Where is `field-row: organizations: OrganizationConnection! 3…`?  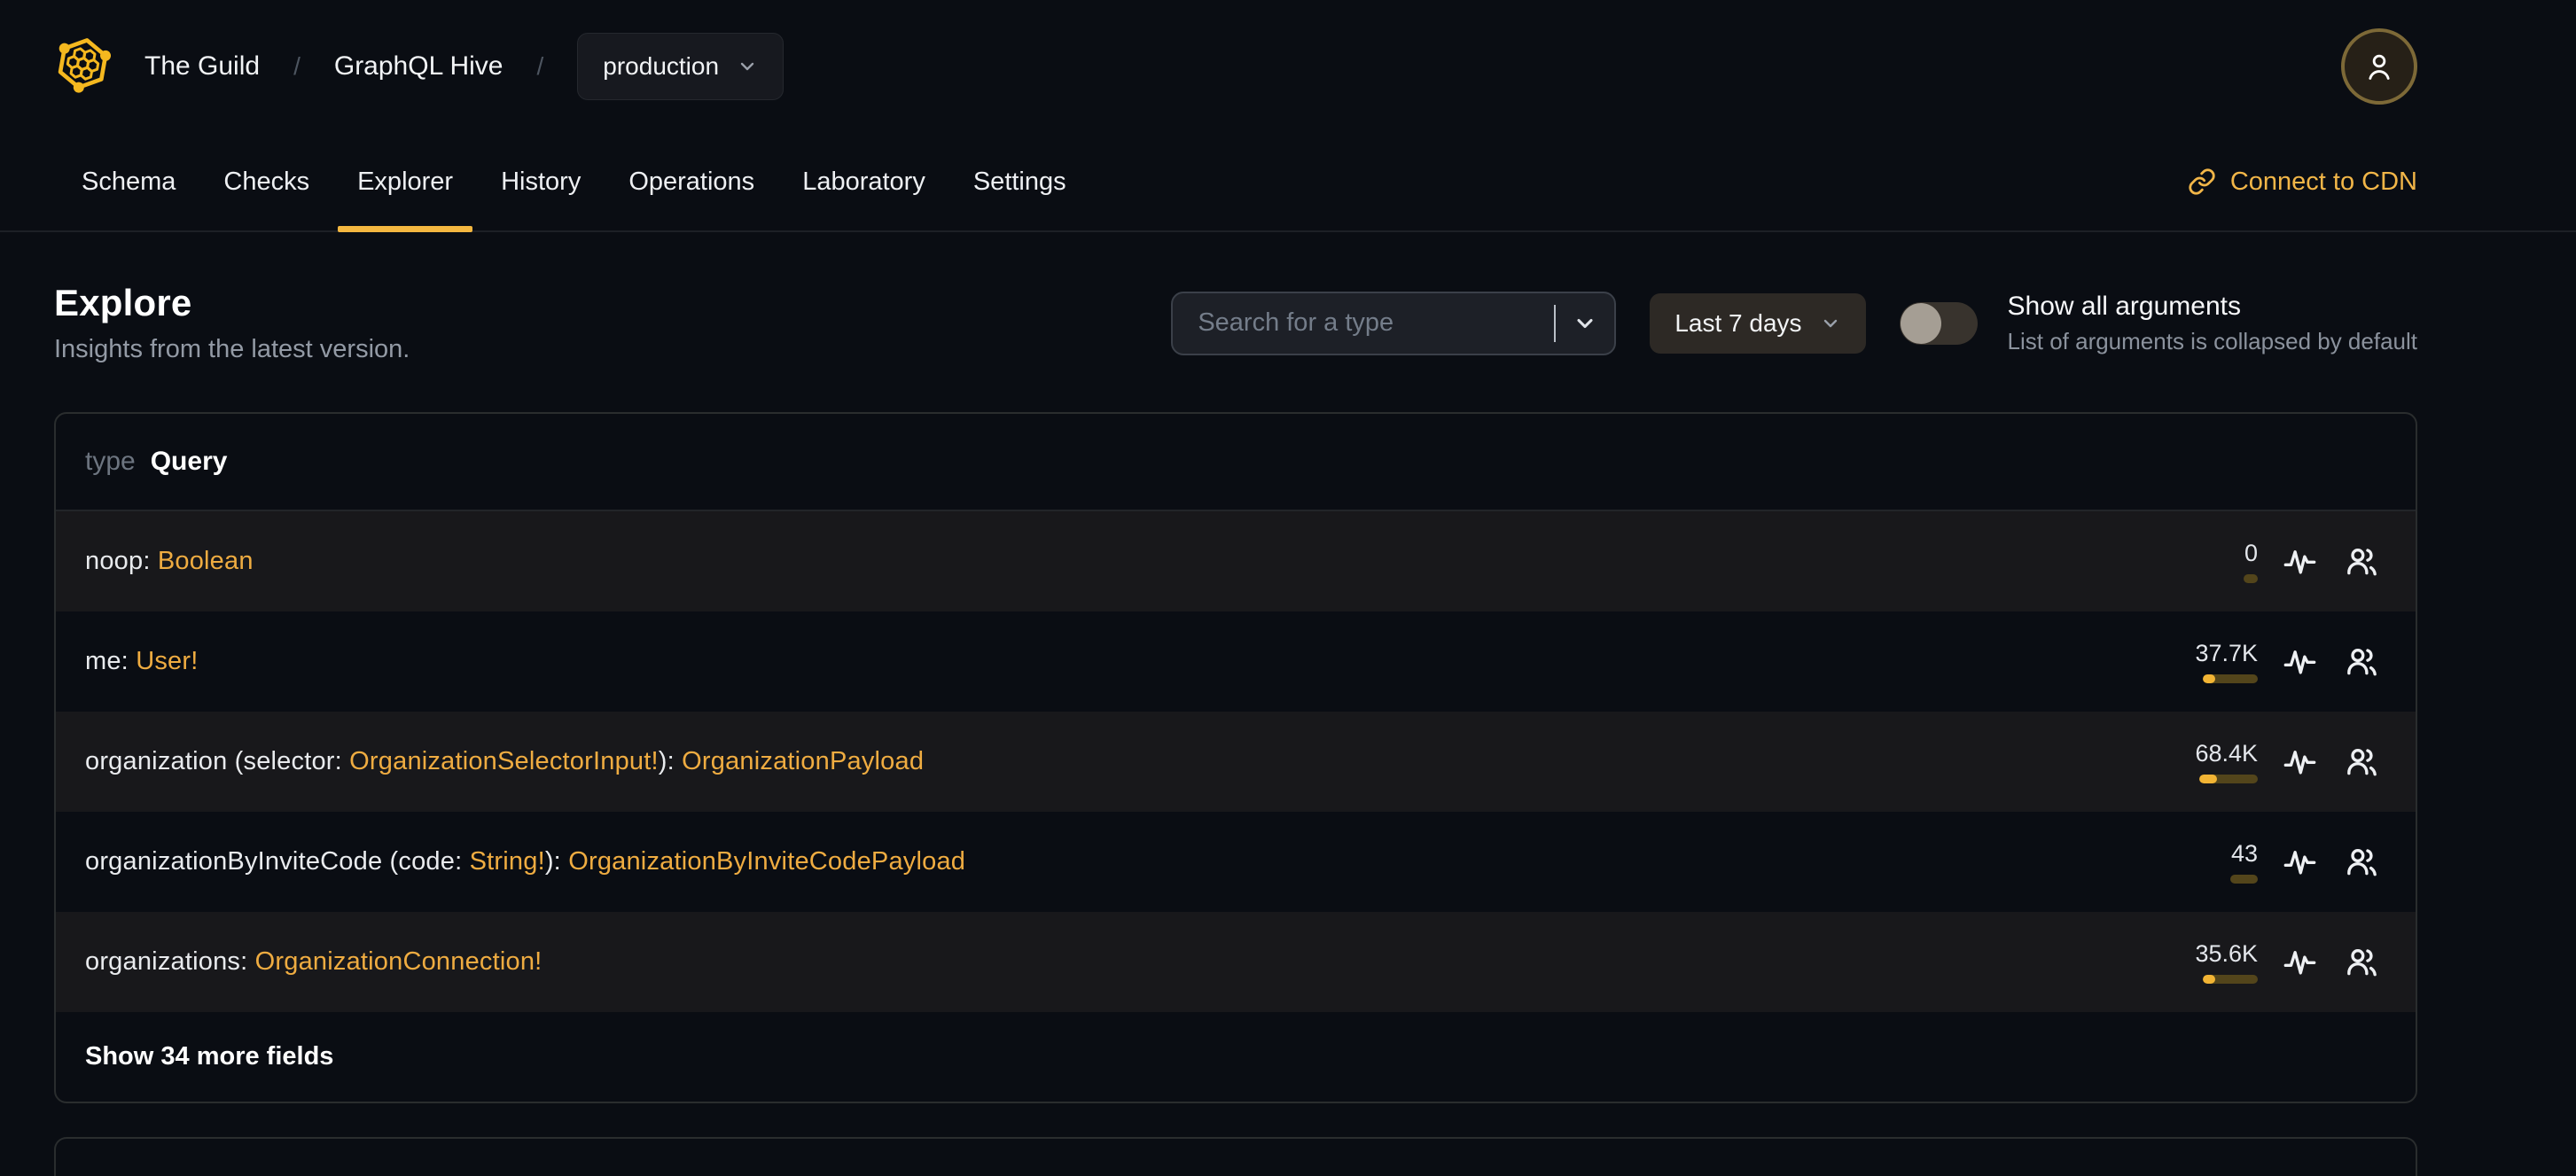 field-row: organizations: OrganizationConnection! 3… is located at coordinates (1236, 962).